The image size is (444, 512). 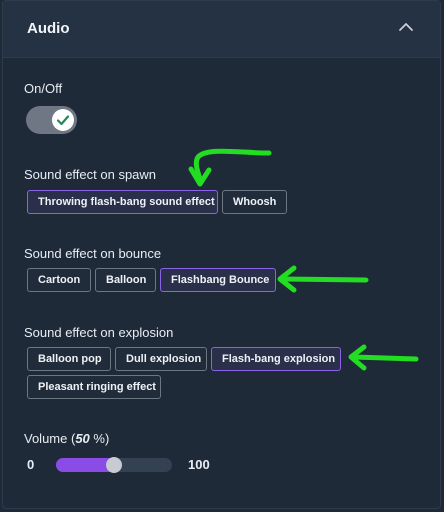 What do you see at coordinates (221, 29) in the screenshot?
I see `panel-header: Audio` at bounding box center [221, 29].